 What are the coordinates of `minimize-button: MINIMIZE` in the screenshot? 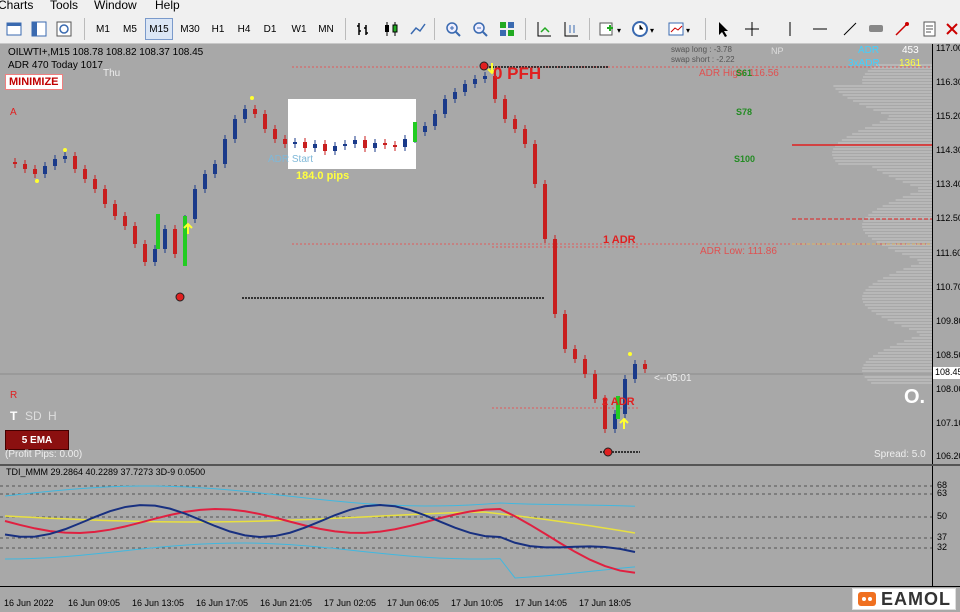 It's located at (34, 82).